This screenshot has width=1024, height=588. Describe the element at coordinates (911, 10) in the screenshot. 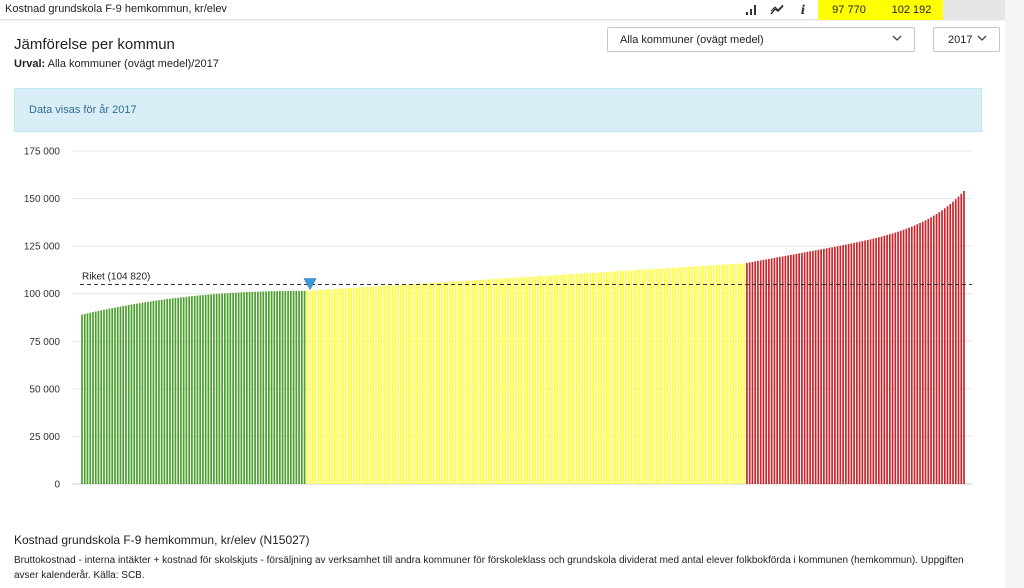

I see `value-high-badge: 102 192` at that location.